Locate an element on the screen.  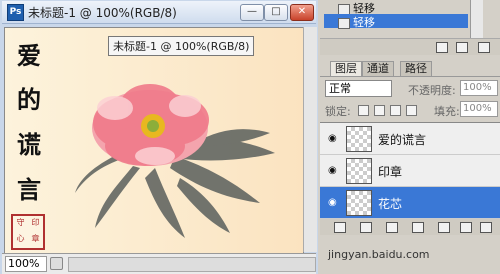
layers-tabs: 图层 通道 路径 is located at coordinates (410, 67).